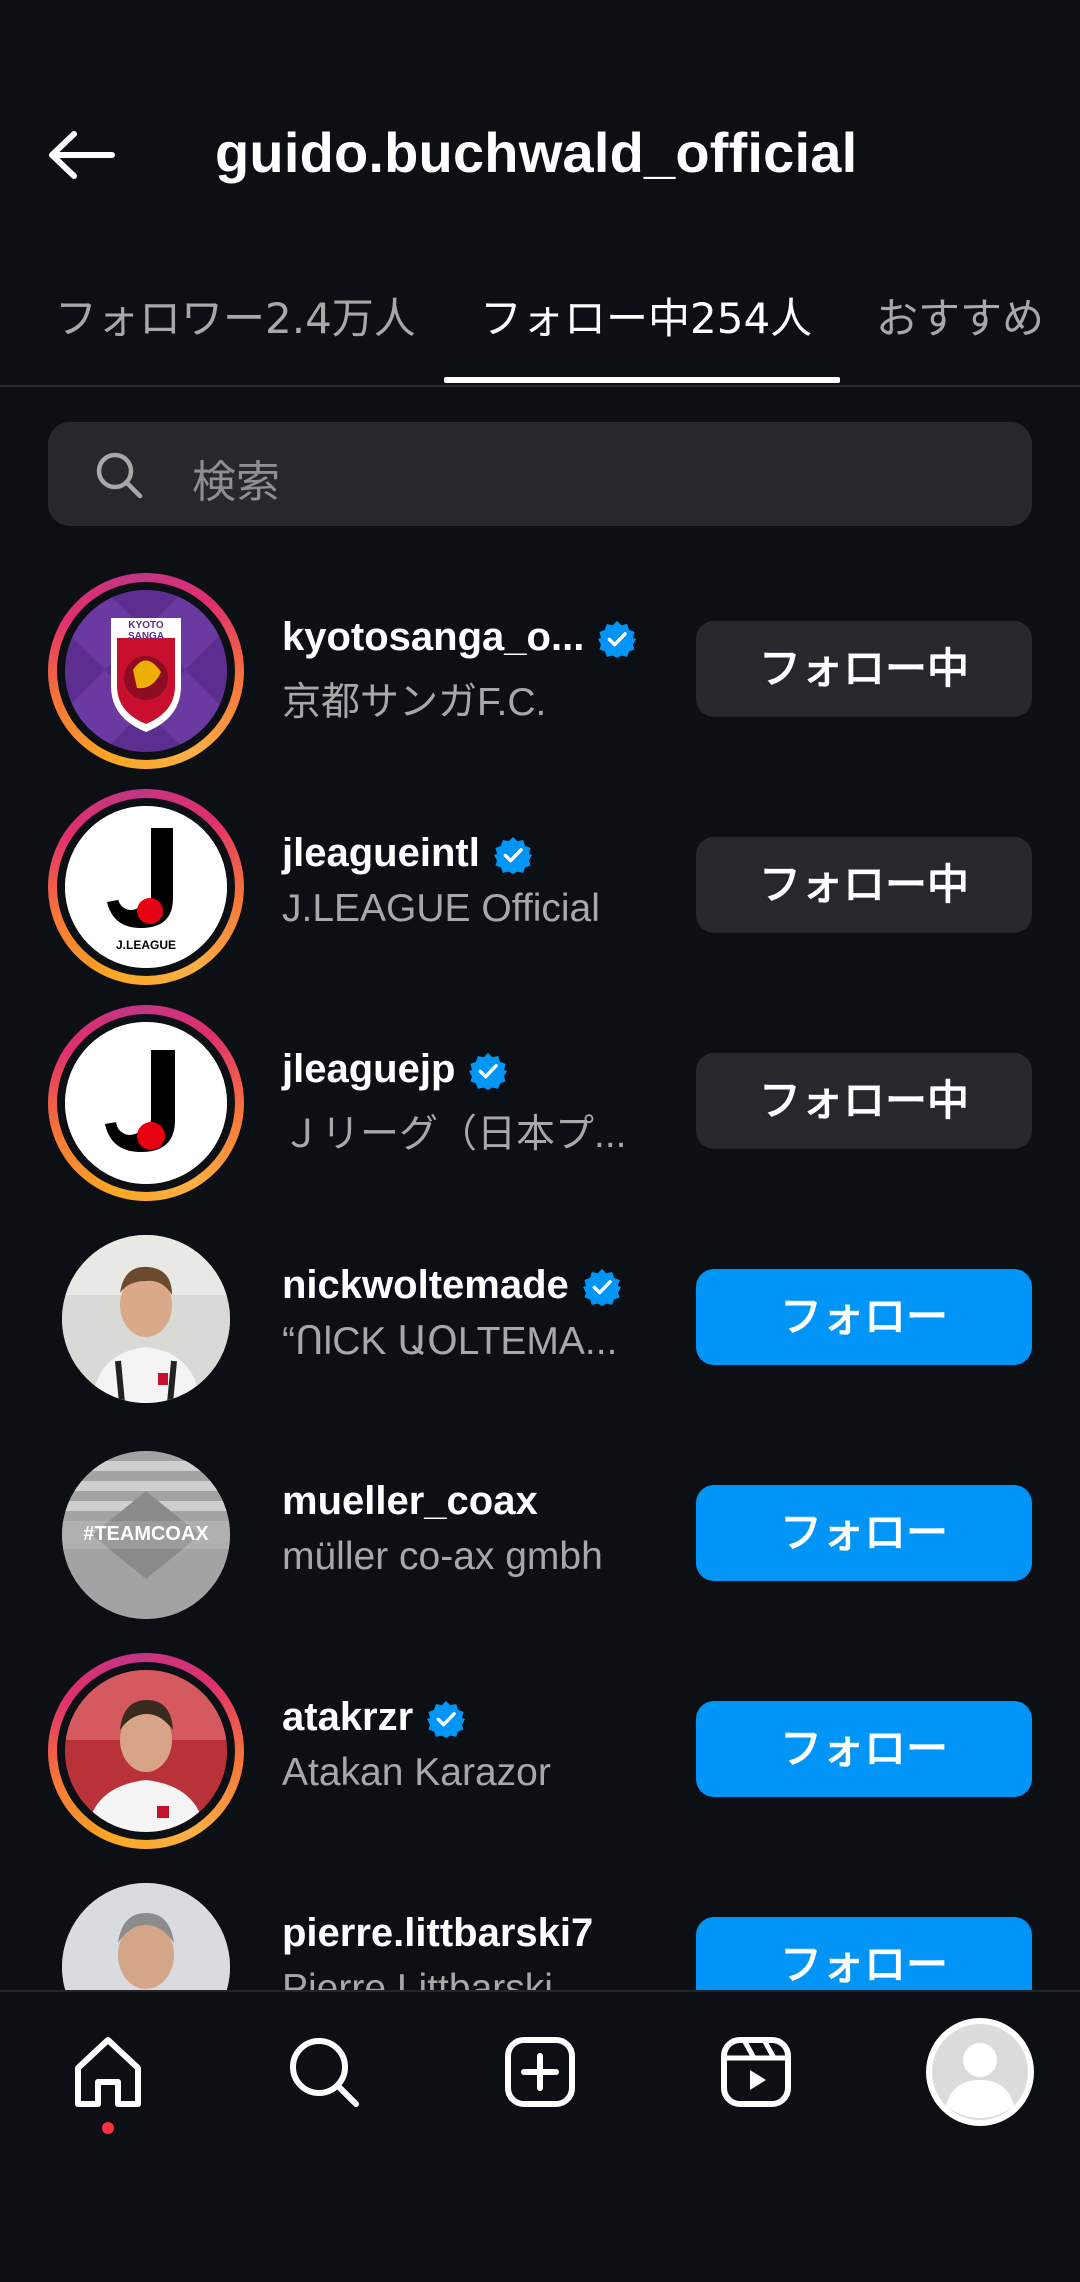 The image size is (1080, 2282). What do you see at coordinates (235, 315) in the screenshot?
I see `tab-followers: フォロワー2.4万人` at bounding box center [235, 315].